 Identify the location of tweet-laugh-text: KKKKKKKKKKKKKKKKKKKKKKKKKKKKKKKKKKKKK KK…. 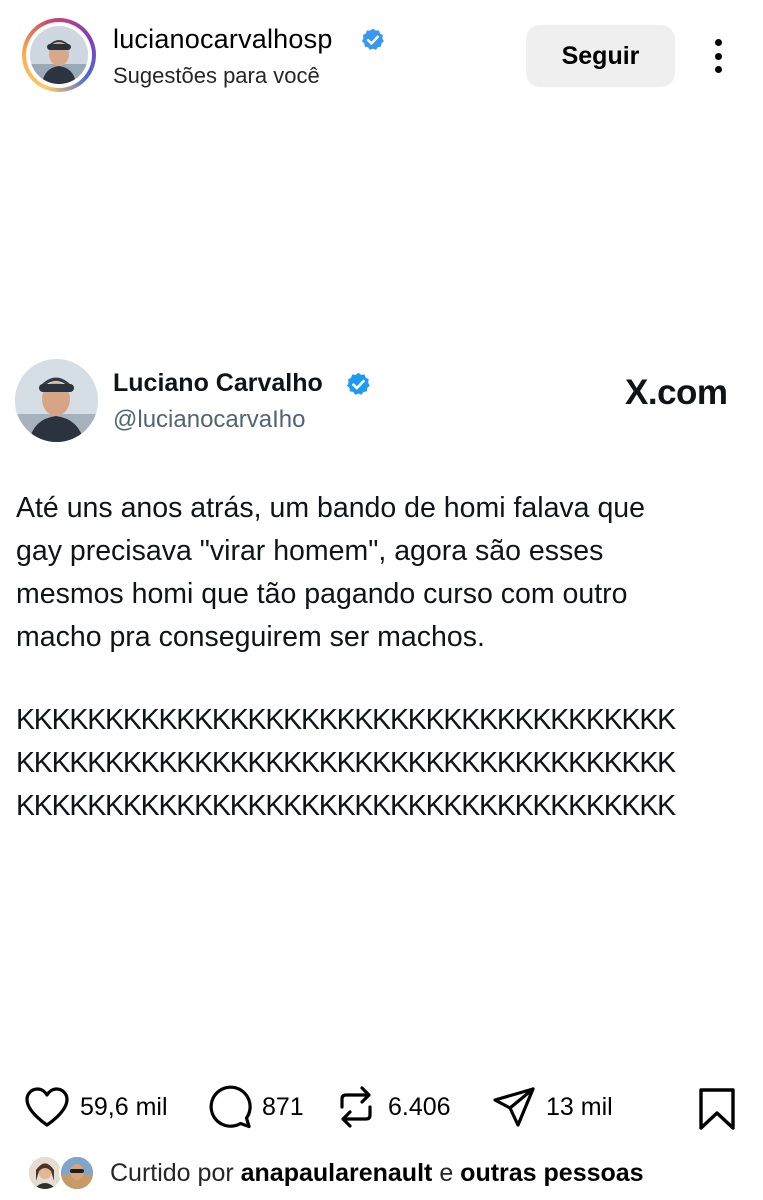
(346, 763).